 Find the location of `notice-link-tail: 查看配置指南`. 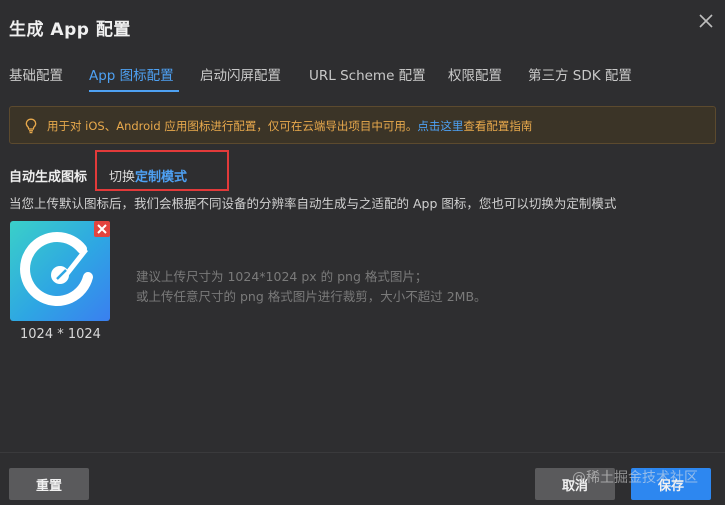

notice-link-tail: 查看配置指南 is located at coordinates (497, 126).